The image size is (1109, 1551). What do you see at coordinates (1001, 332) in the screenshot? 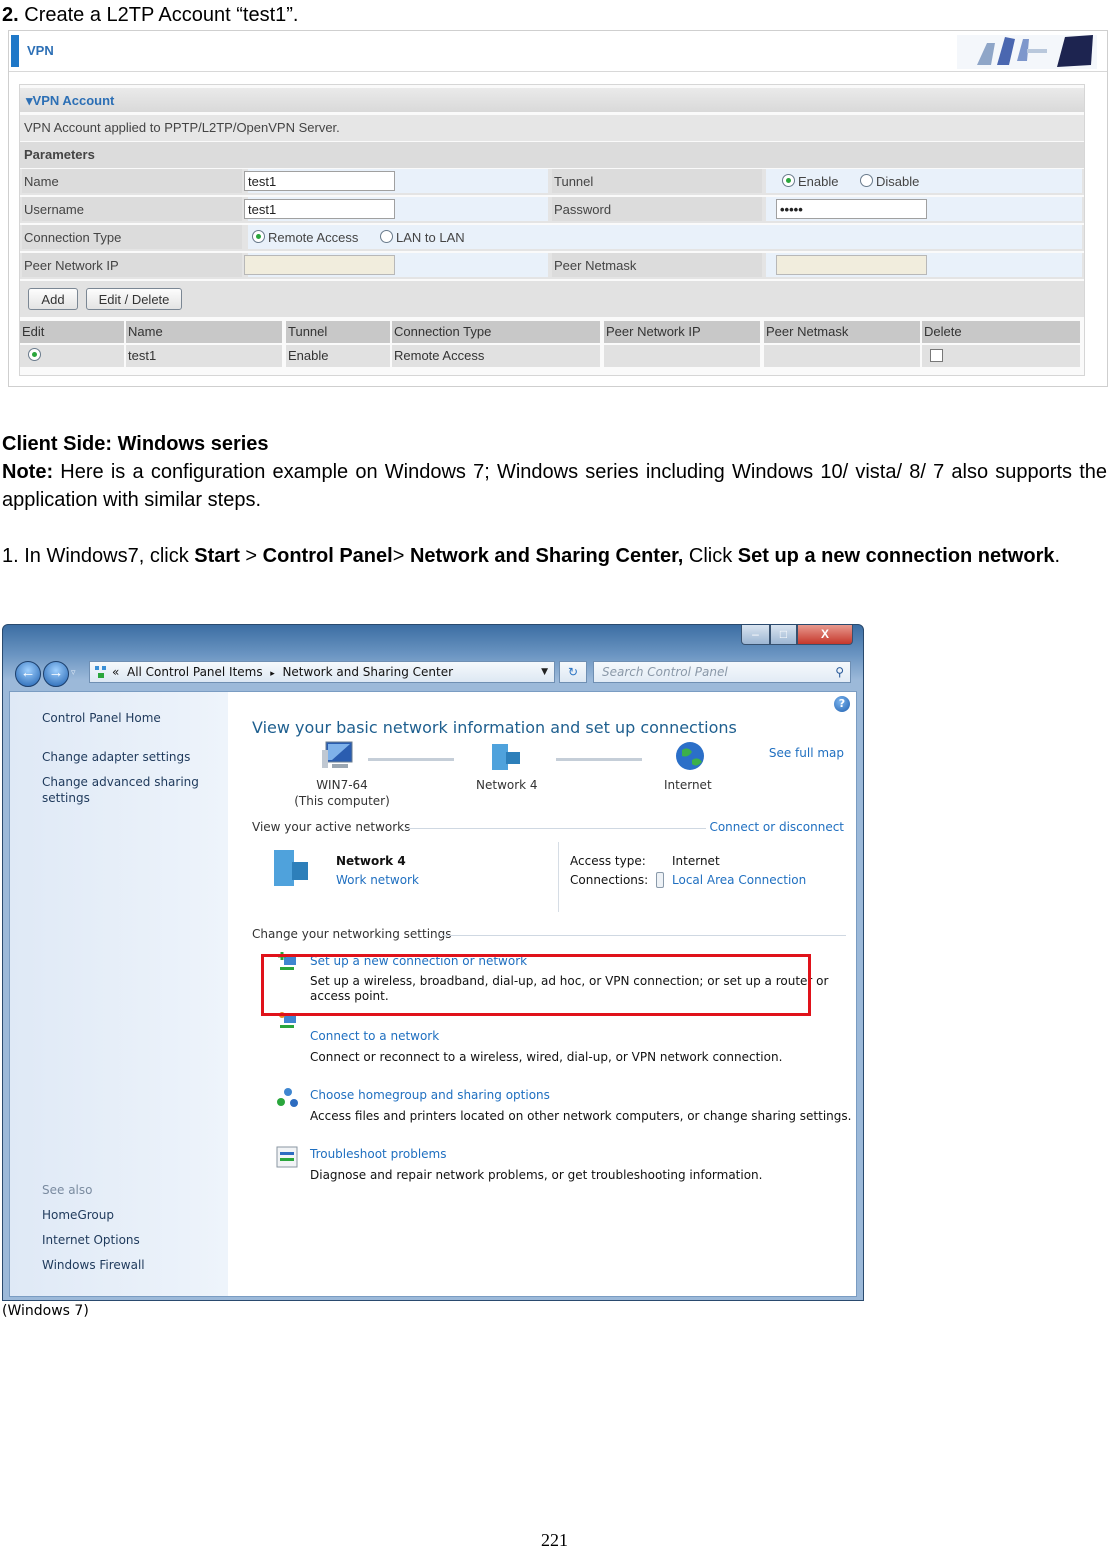
I see `column-header: Delete` at bounding box center [1001, 332].